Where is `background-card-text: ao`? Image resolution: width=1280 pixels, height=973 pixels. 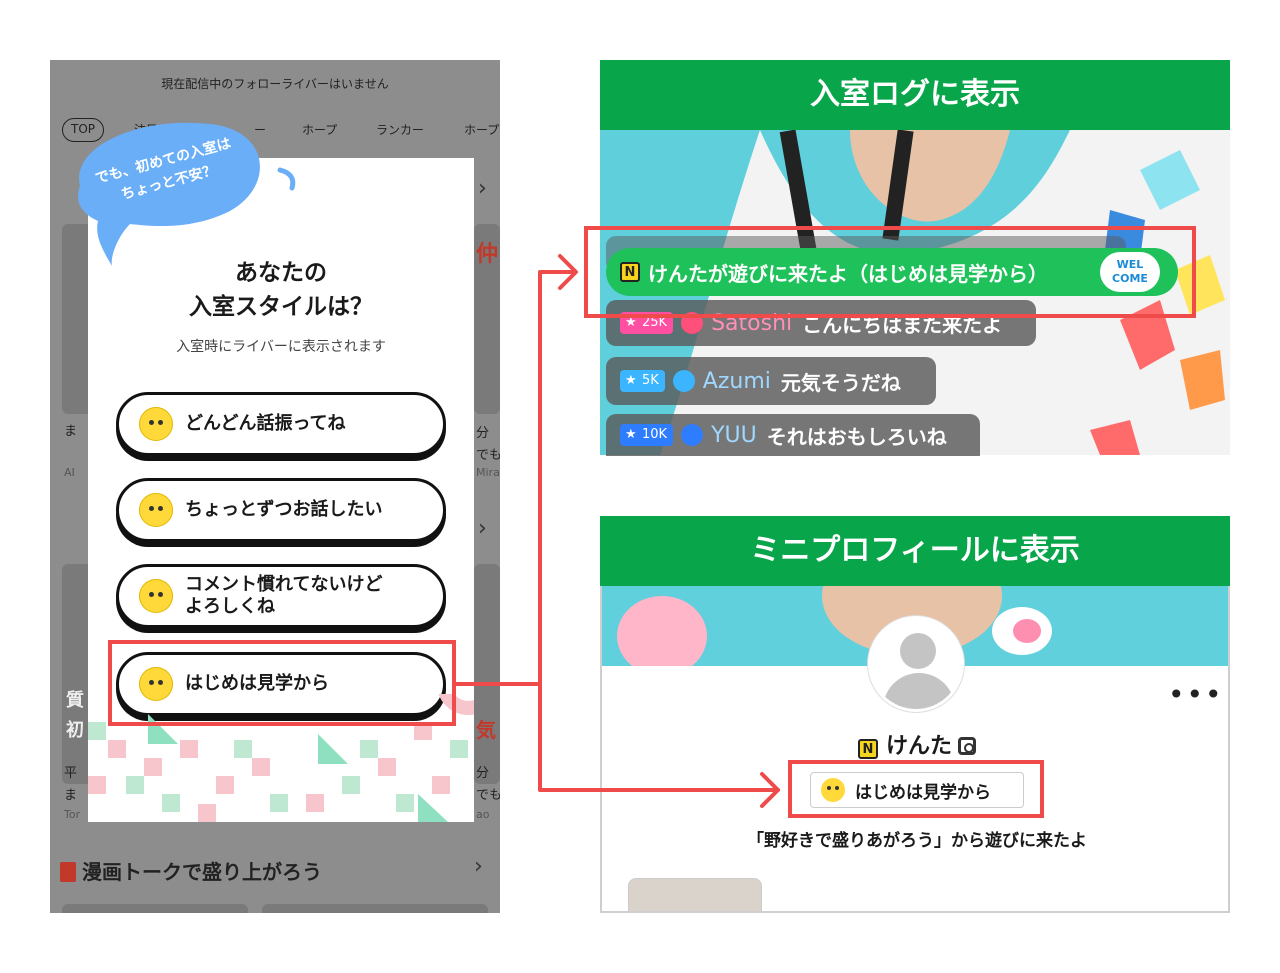
background-card-text: ao is located at coordinates (483, 814).